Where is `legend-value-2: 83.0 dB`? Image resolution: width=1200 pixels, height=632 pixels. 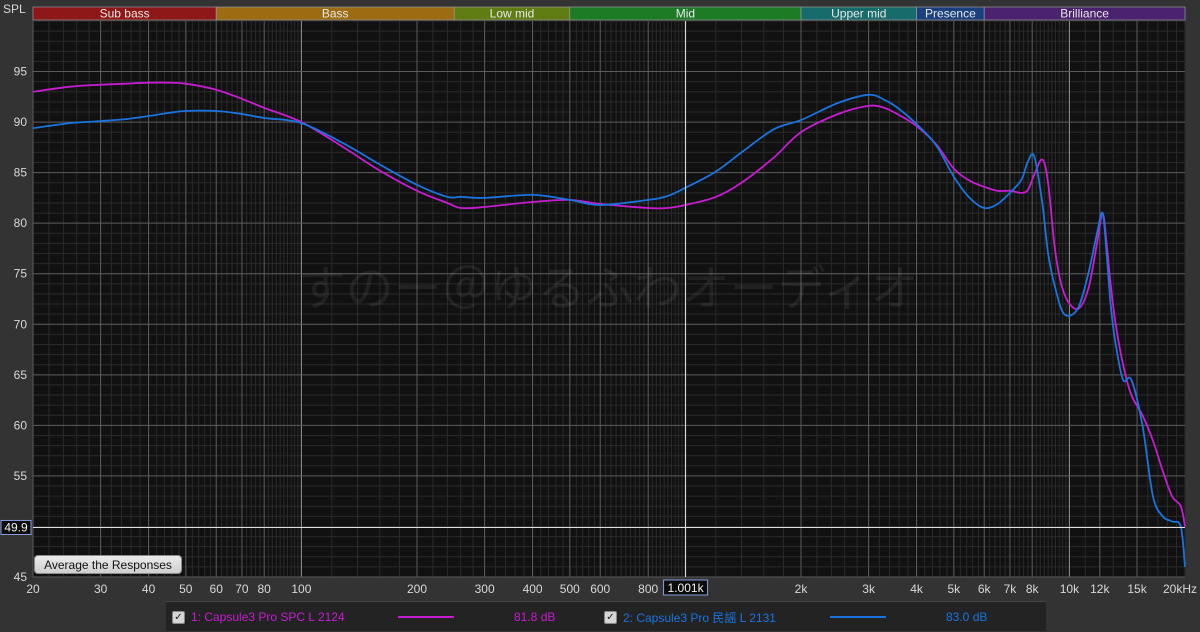
legend-value-2: 83.0 dB is located at coordinates (967, 617).